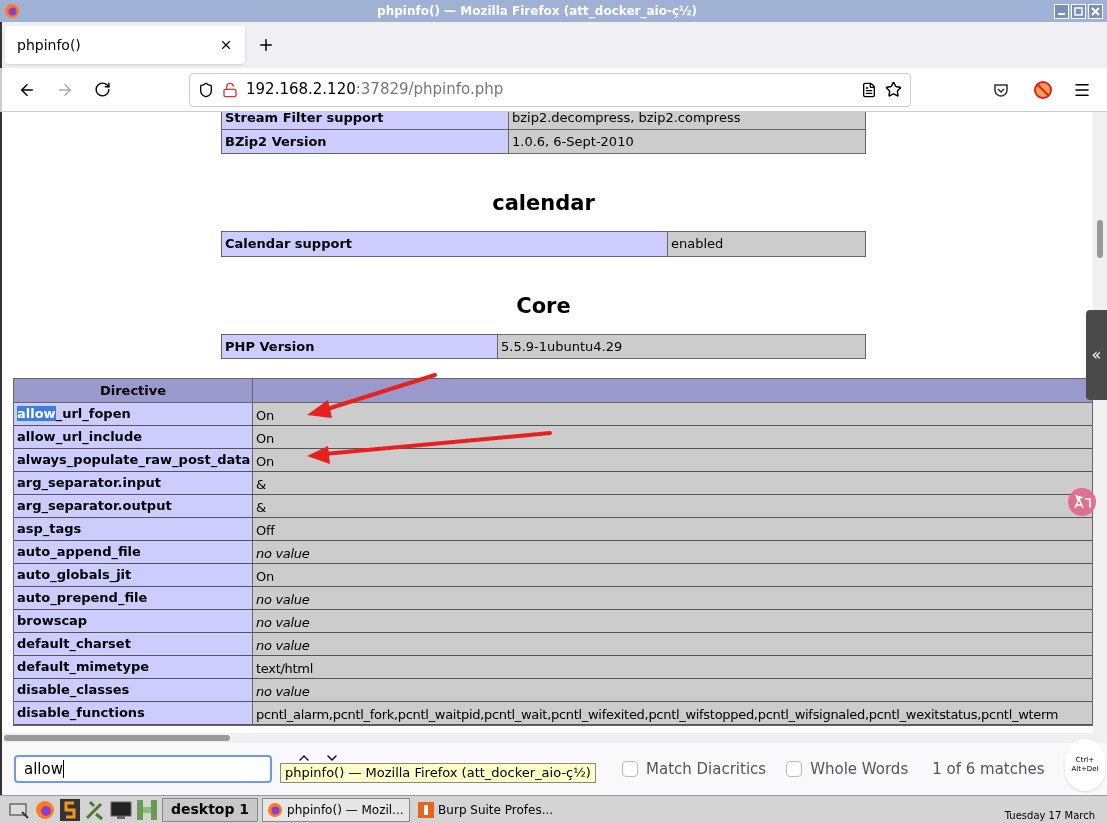 The height and width of the screenshot is (823, 1107). I want to click on window-title: phpinfo() — Mozilla Firefox (att_docker_aio-ç½), so click(537, 11).